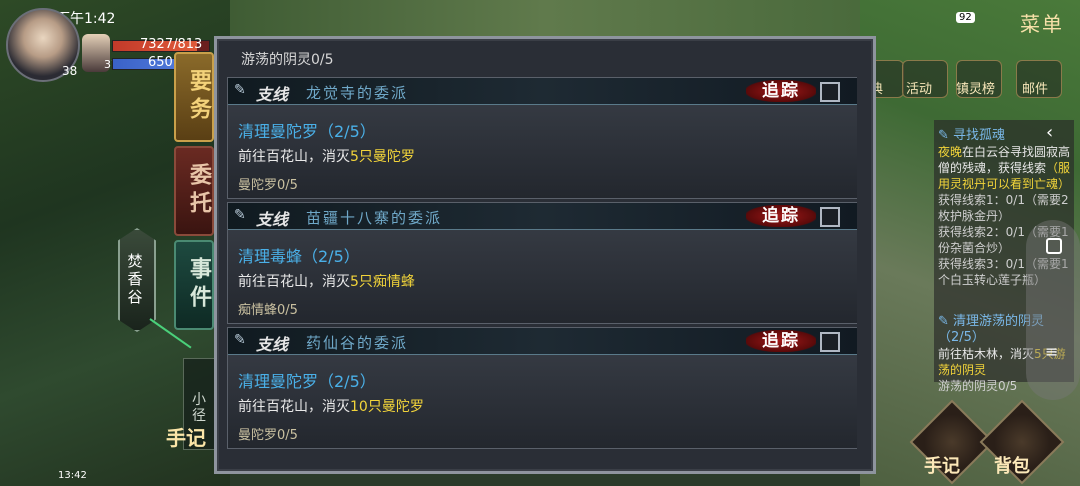 The width and height of the screenshot is (1080, 486). What do you see at coordinates (70, 71) in the screenshot?
I see `player-level: 38` at bounding box center [70, 71].